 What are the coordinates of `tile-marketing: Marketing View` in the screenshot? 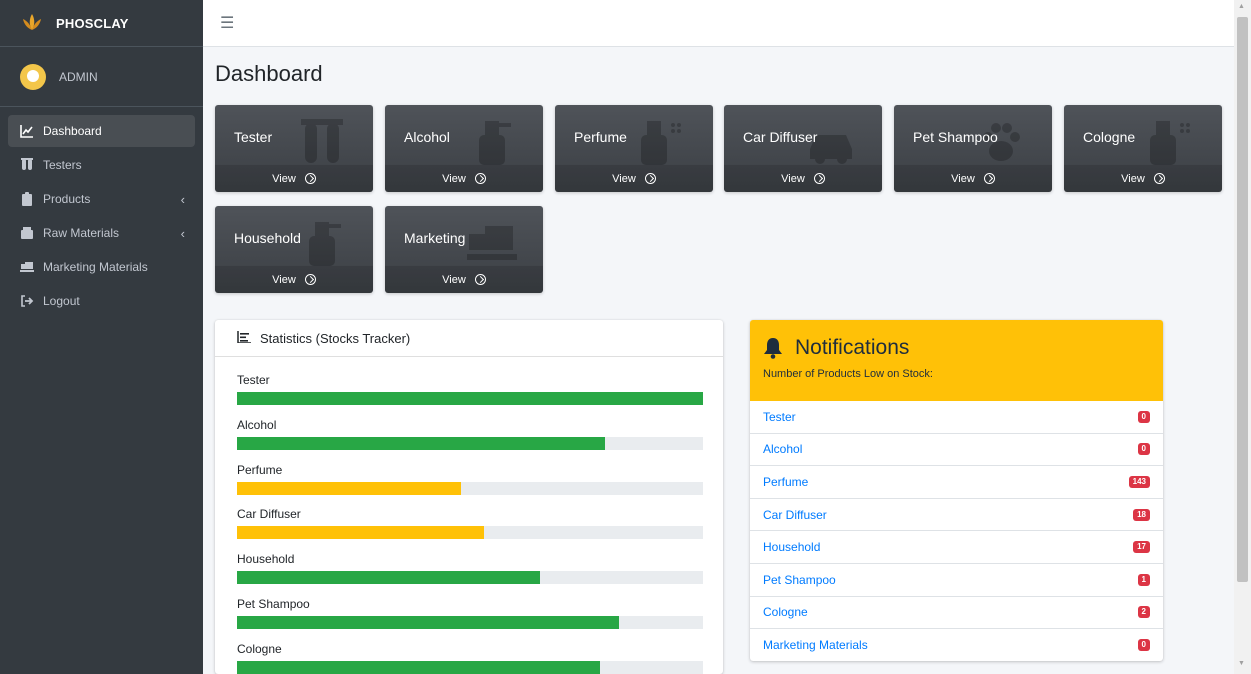 It's located at (464, 249).